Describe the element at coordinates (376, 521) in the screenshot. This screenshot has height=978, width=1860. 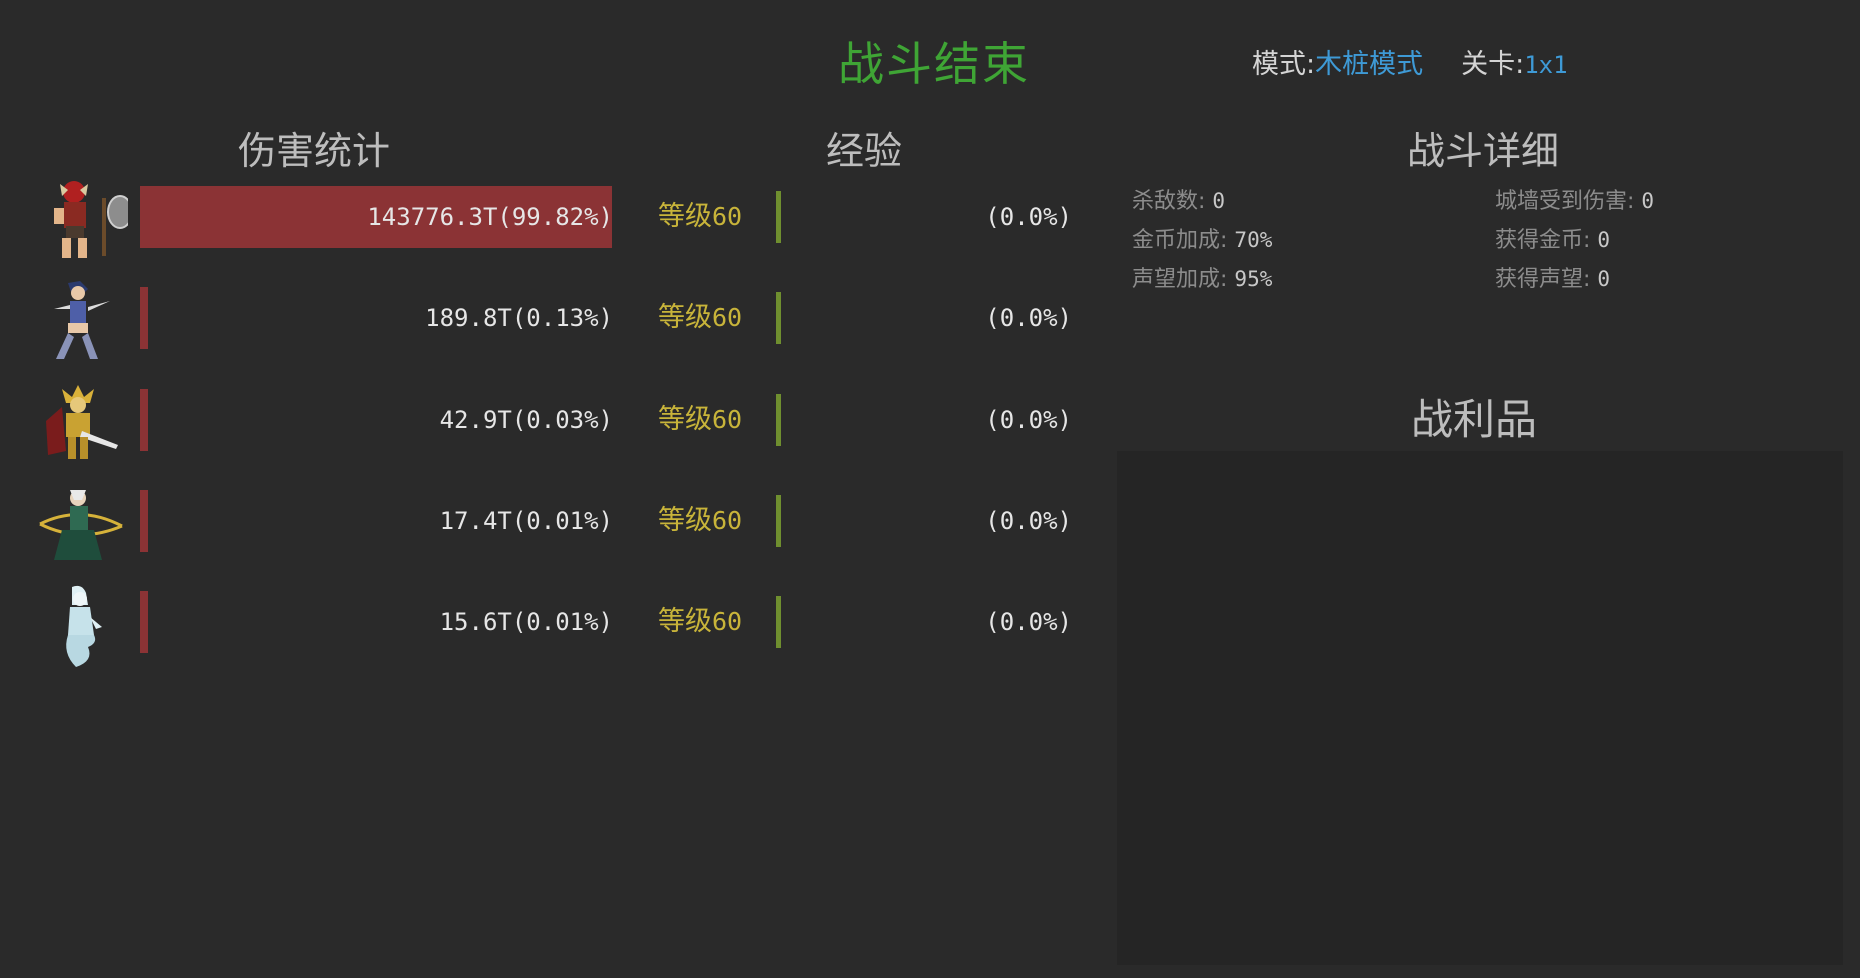
I see `damage-bar: 17.4T(0.01%)` at that location.